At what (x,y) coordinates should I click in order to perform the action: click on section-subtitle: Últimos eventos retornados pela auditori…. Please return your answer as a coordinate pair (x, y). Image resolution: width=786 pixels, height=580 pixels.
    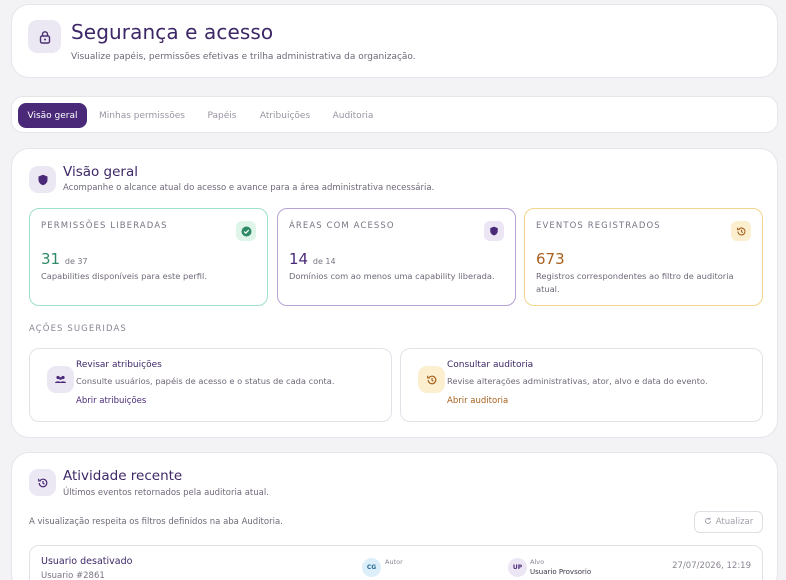
    Looking at the image, I should click on (166, 493).